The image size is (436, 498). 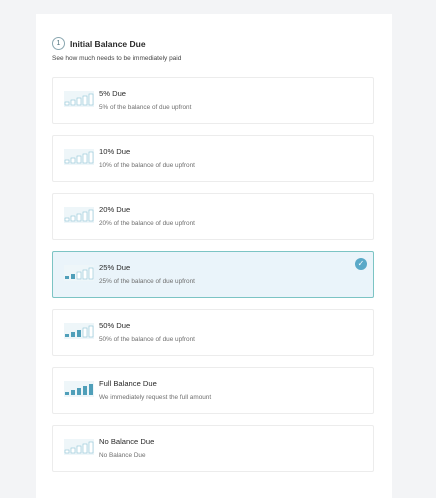 What do you see at coordinates (113, 93) in the screenshot?
I see `option-label: 5% Due` at bounding box center [113, 93].